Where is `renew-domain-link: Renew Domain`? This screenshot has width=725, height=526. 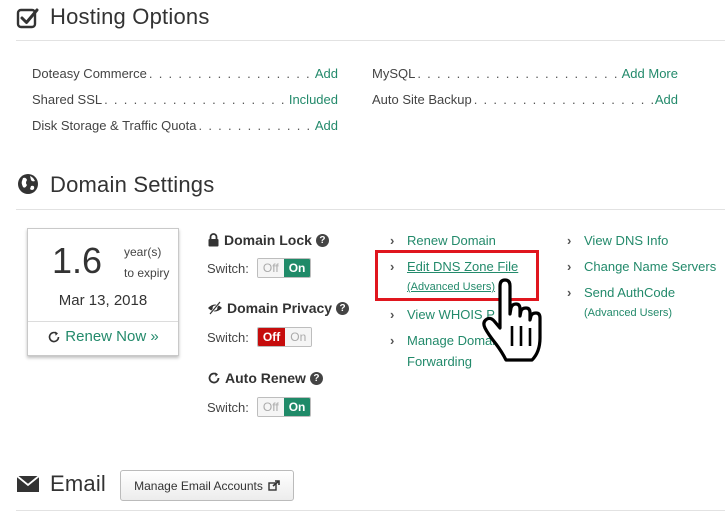 renew-domain-link: Renew Domain is located at coordinates (451, 240).